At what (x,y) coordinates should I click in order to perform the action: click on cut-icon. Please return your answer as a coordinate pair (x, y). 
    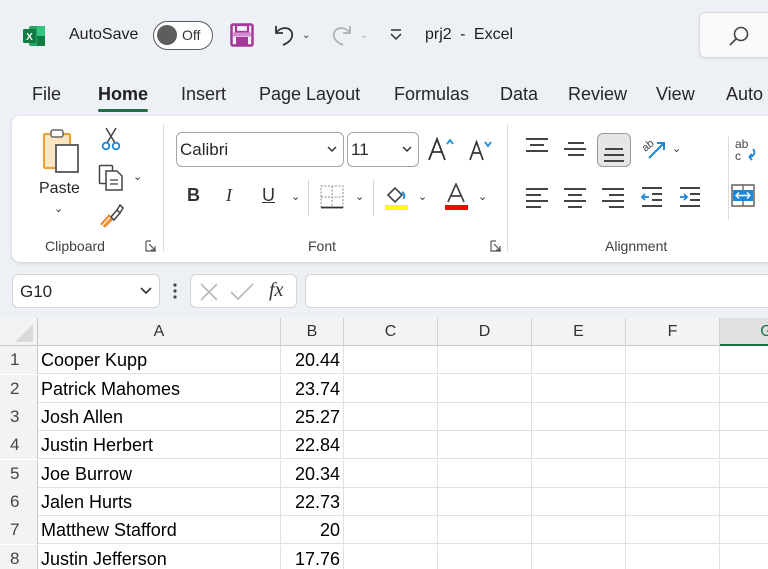
    Looking at the image, I should click on (111, 139).